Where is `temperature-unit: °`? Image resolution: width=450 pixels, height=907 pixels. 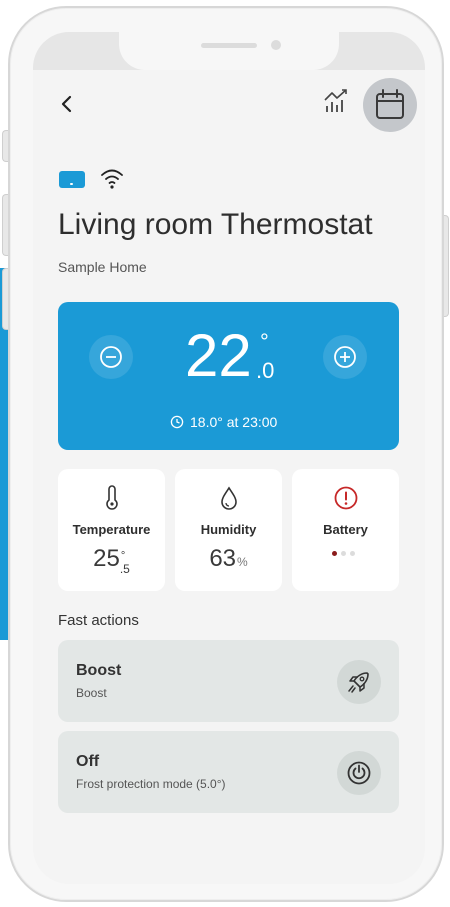 temperature-unit: ° is located at coordinates (123, 556).